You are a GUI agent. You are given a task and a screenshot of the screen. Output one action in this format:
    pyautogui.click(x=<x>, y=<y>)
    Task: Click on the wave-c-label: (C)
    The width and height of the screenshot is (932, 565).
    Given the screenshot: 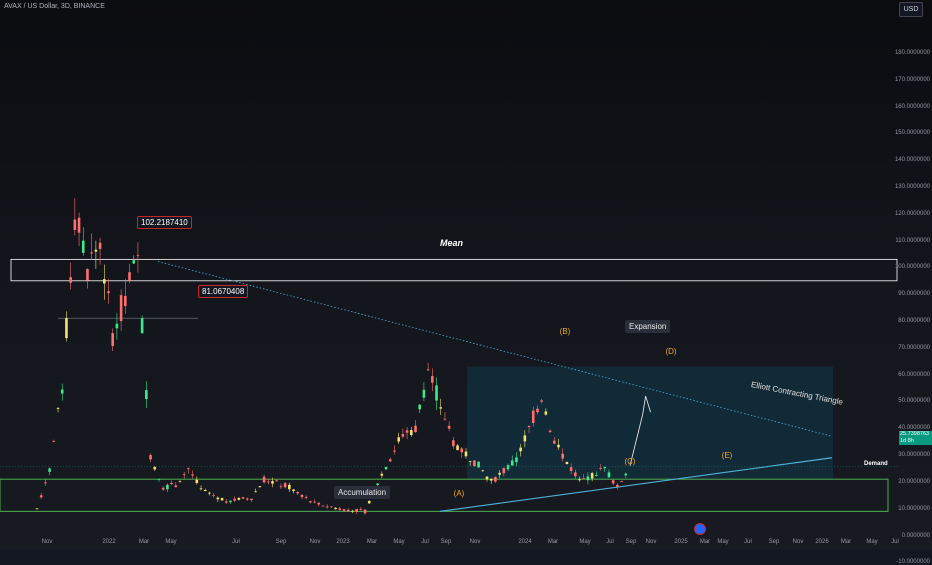 What is the action you would take?
    pyautogui.click(x=630, y=461)
    